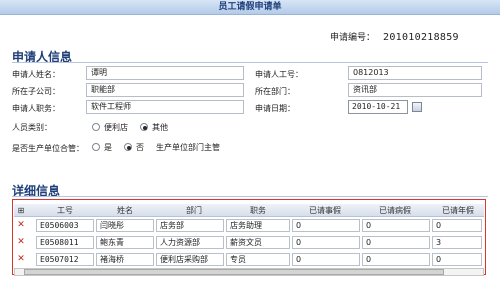 The height and width of the screenshot is (287, 500). I want to click on applicant-empno-field: 0812013, so click(415, 73).